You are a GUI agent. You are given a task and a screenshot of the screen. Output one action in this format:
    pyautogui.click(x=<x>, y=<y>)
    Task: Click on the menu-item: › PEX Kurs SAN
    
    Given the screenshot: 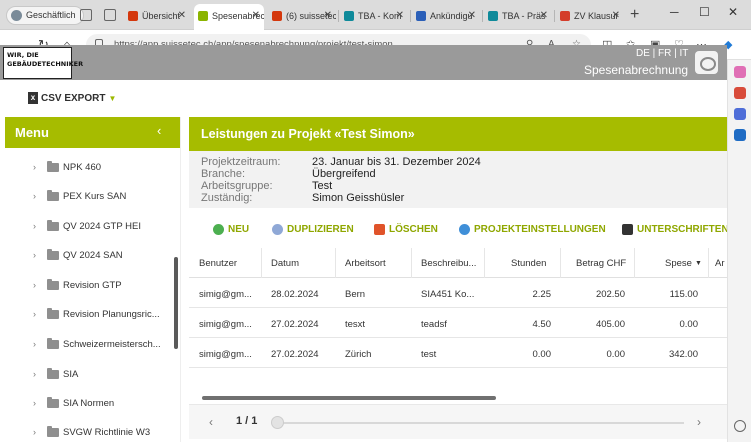 What is the action you would take?
    pyautogui.click(x=89, y=198)
    